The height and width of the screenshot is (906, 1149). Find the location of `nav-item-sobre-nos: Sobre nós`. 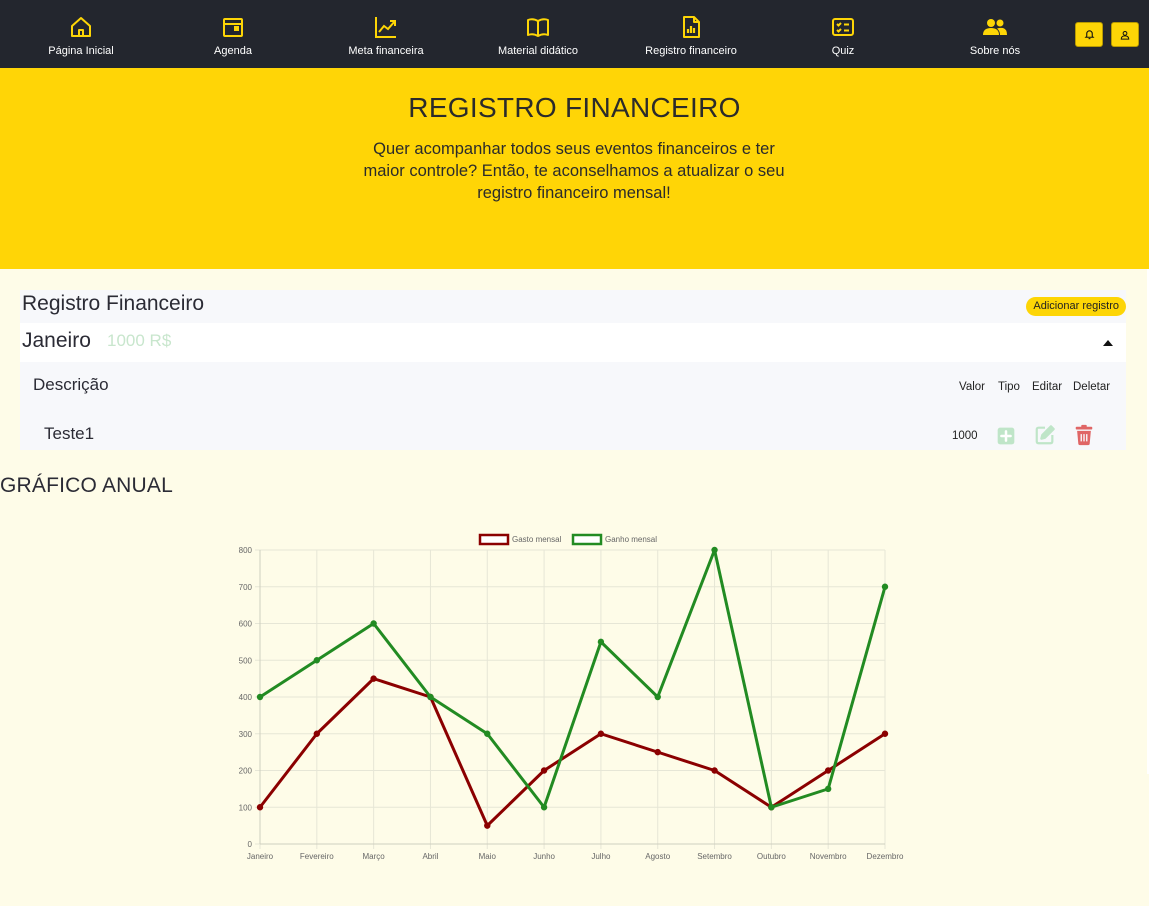

nav-item-sobre-nos: Sobre nós is located at coordinates (995, 34).